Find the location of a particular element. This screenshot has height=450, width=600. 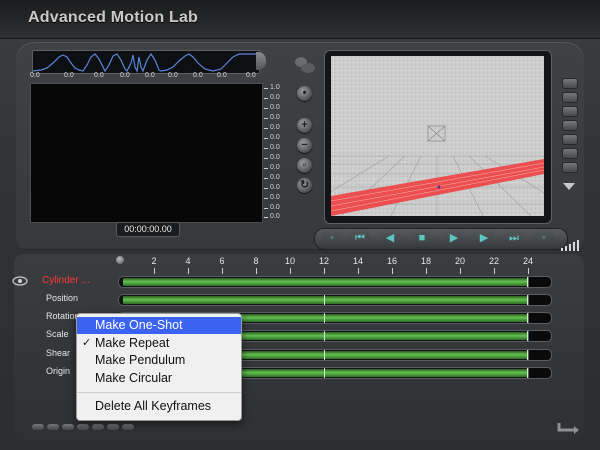

menu-item-make-one-shot: Make One-Shot is located at coordinates (159, 325).